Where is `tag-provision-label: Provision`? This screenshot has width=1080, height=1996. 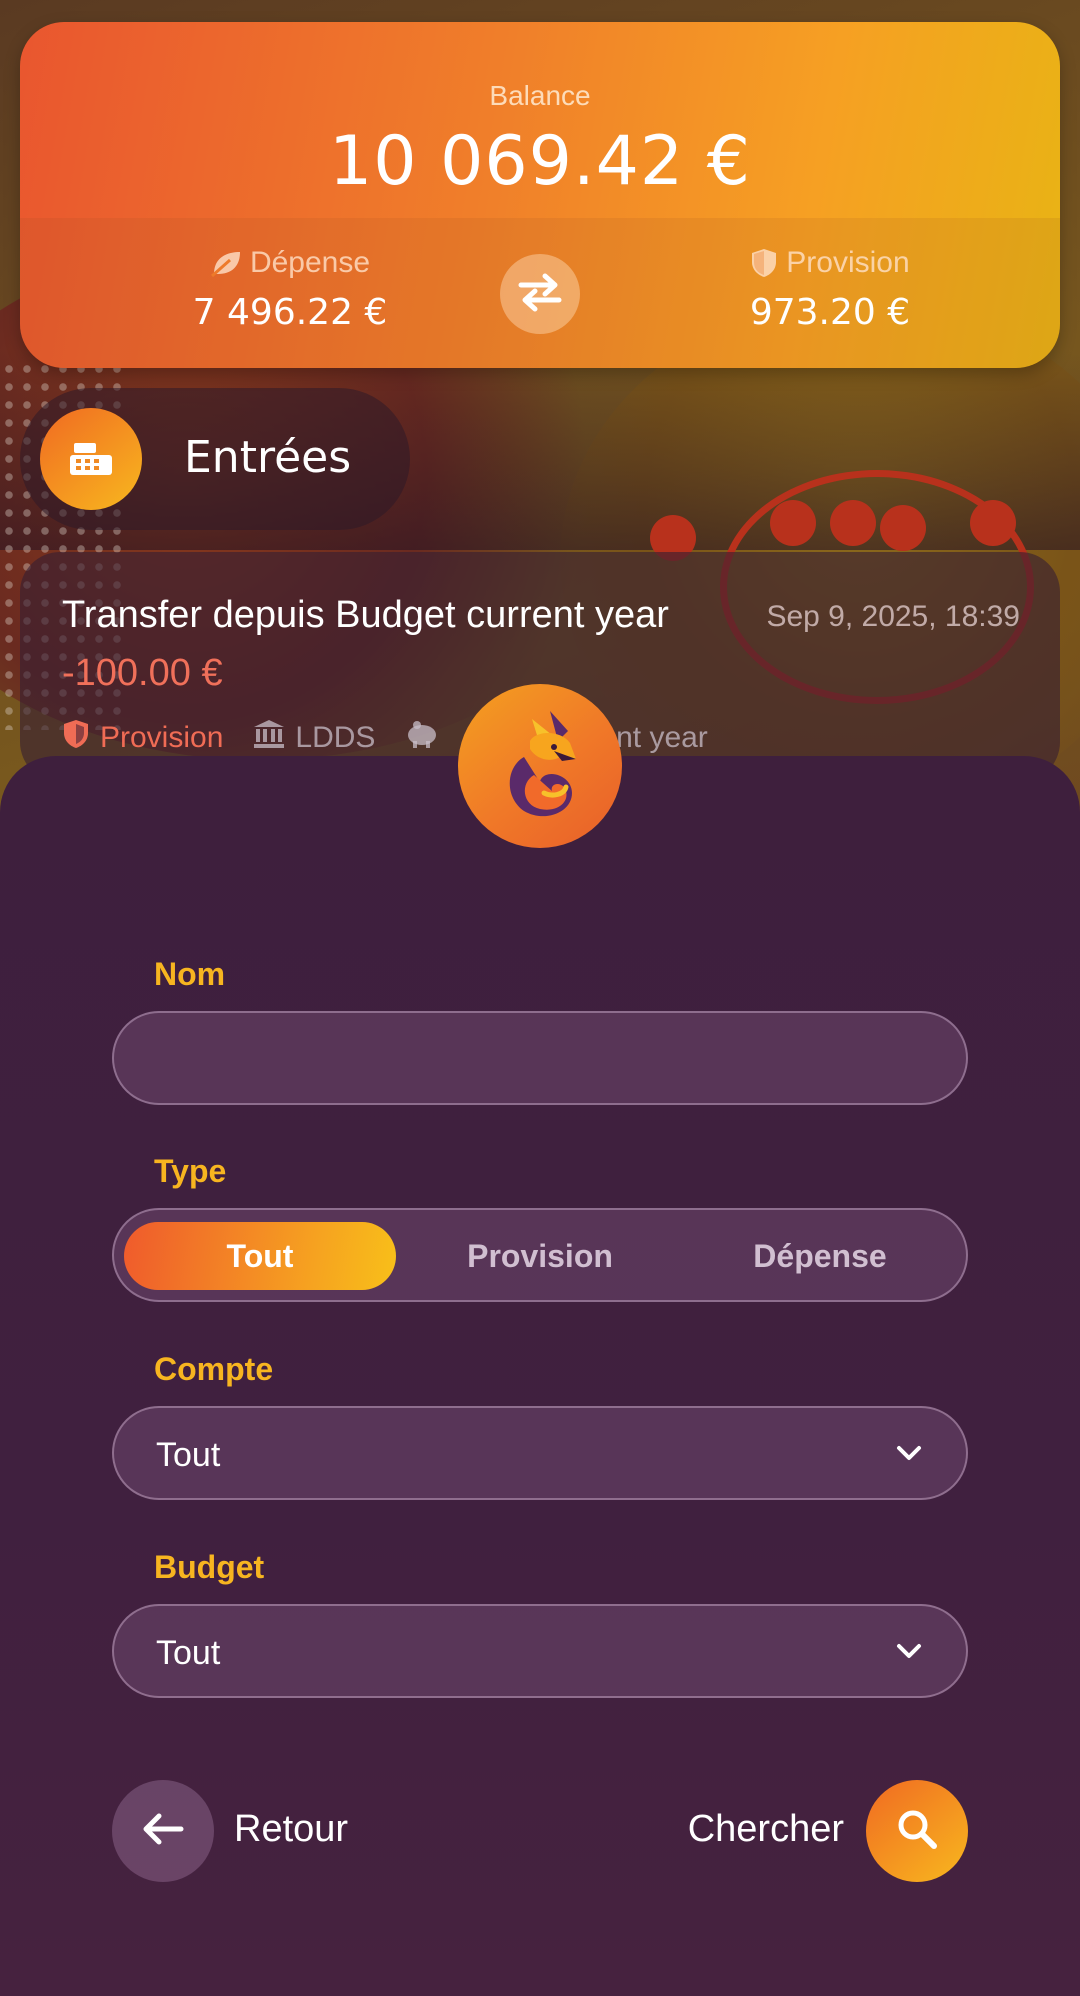 tag-provision-label: Provision is located at coordinates (162, 737).